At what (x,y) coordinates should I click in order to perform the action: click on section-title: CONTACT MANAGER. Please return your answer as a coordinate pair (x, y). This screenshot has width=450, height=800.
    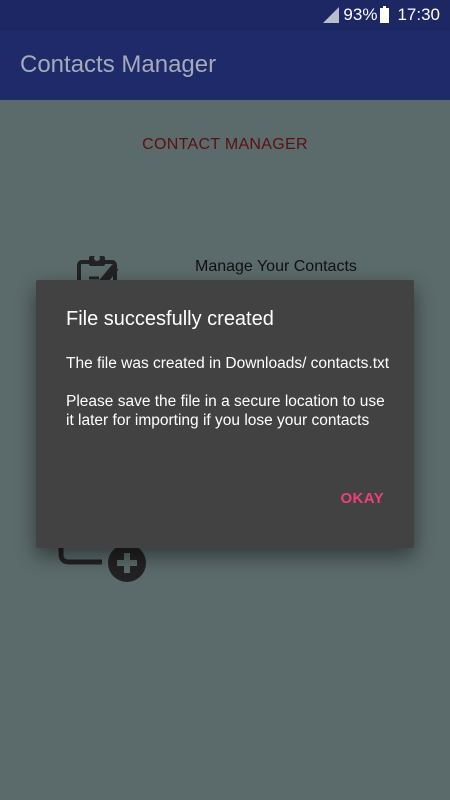
    Looking at the image, I should click on (225, 144).